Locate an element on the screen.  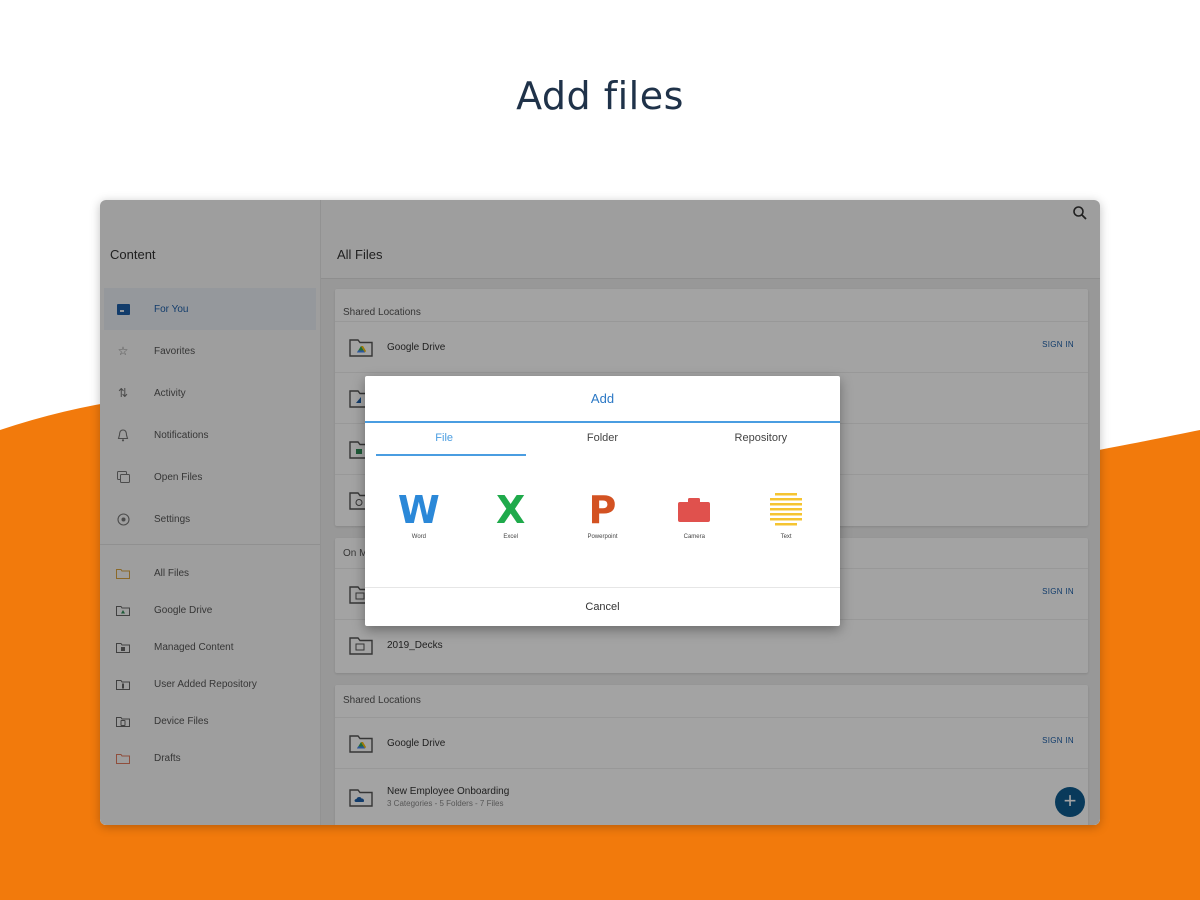
tab-folder: Folder is located at coordinates (602, 439).